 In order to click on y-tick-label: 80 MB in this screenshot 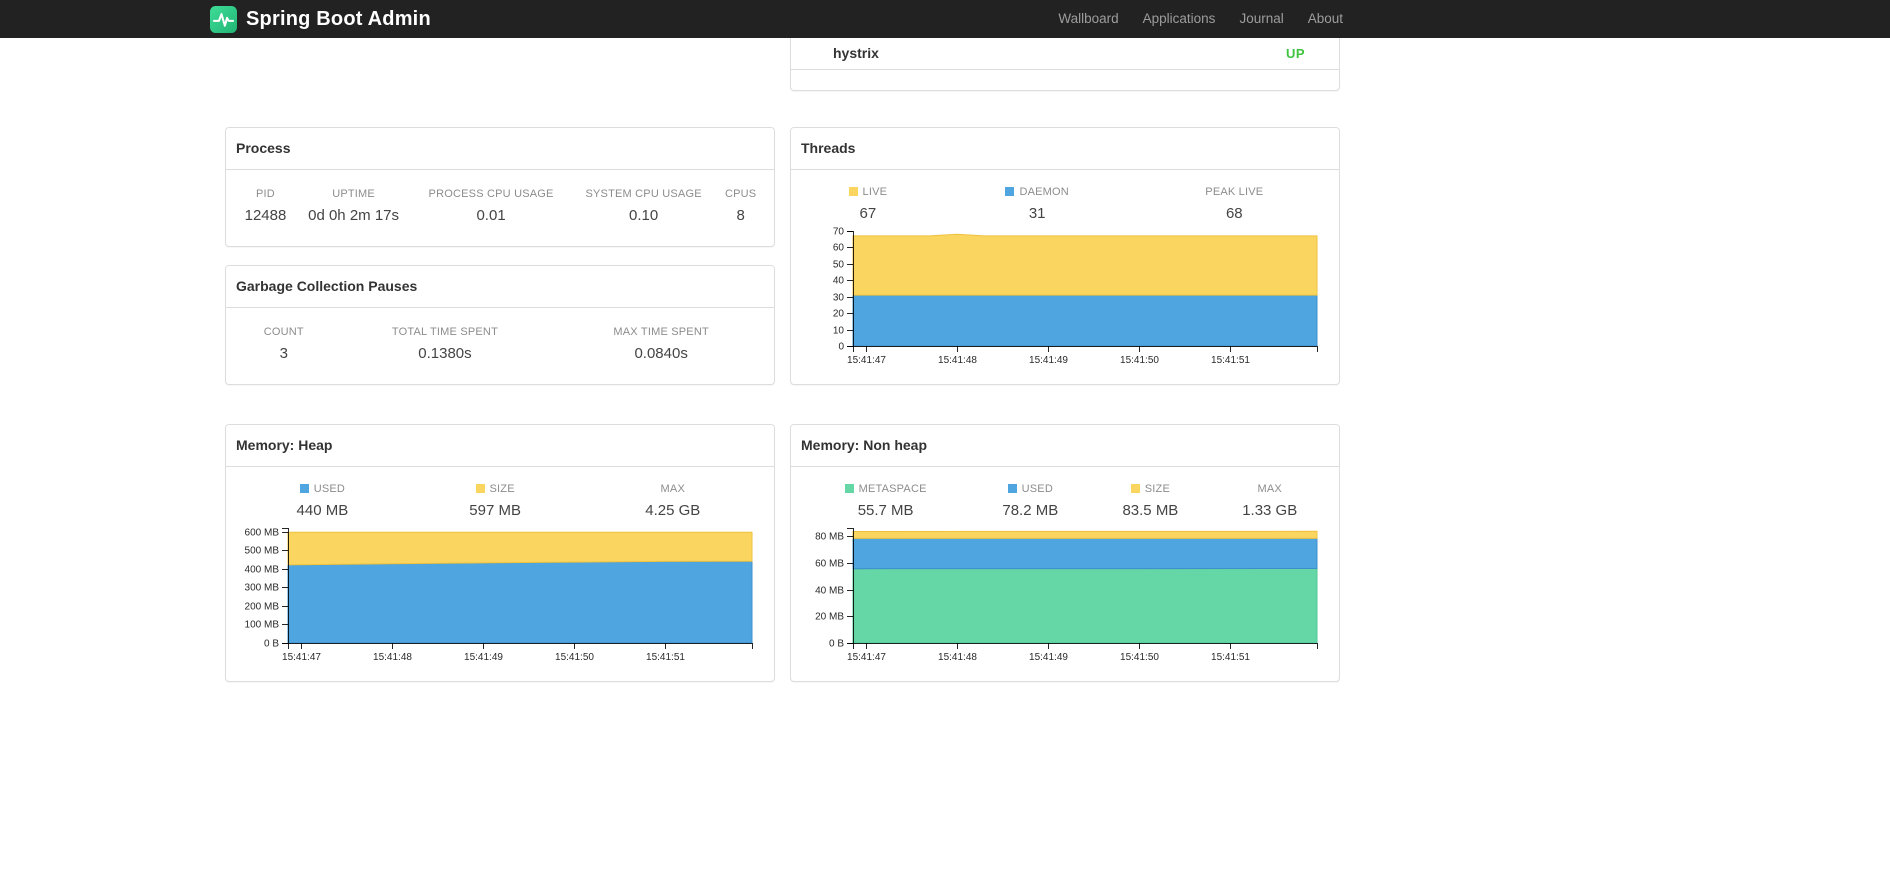, I will do `click(829, 537)`.